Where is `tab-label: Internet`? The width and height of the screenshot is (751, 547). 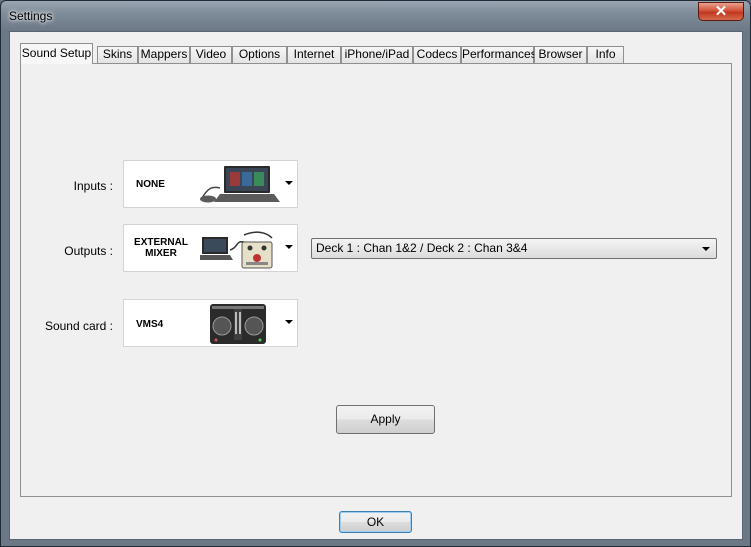
tab-label: Internet is located at coordinates (314, 54).